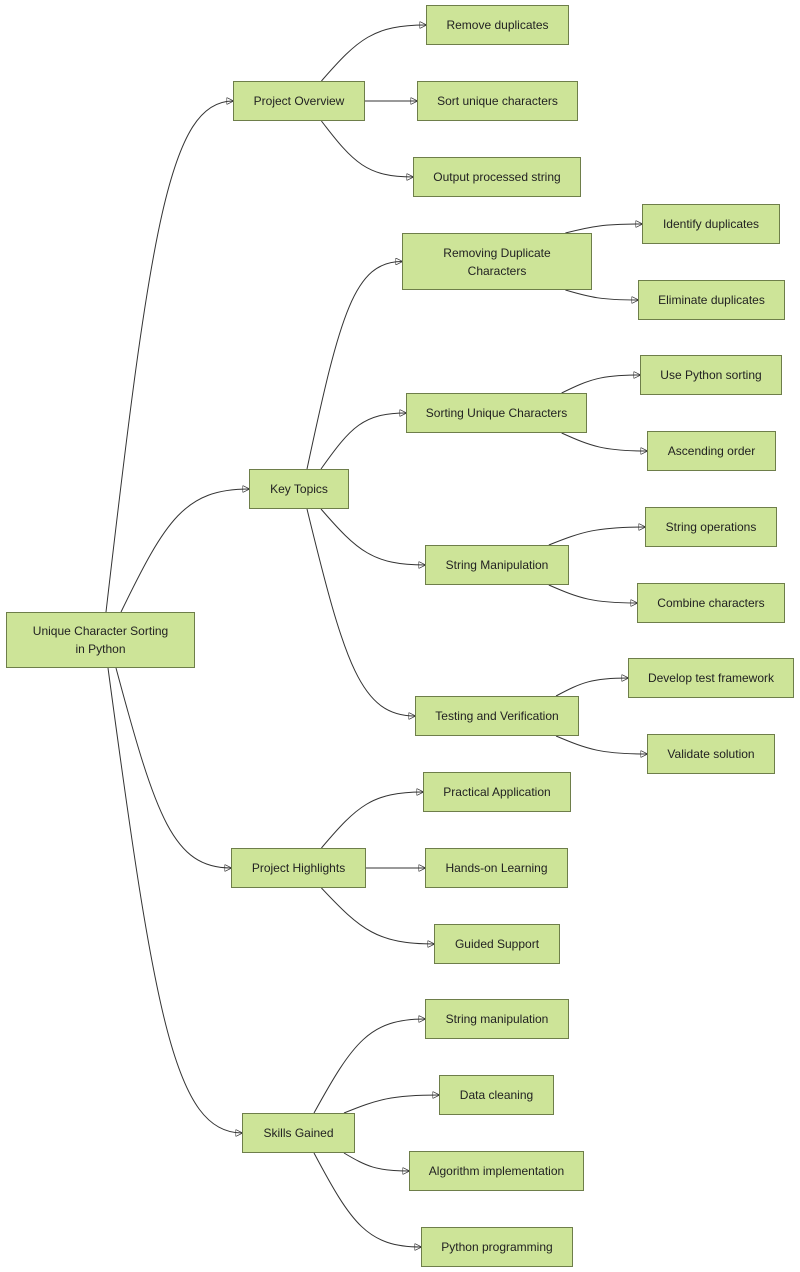 The image size is (800, 1272). Describe the element at coordinates (596, 536) in the screenshot. I see `edge-t3-to-t3a` at that location.